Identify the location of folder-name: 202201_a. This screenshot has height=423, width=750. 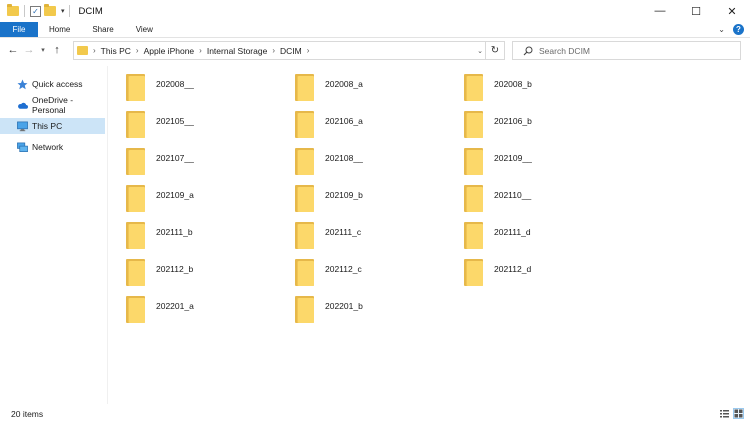
(175, 306).